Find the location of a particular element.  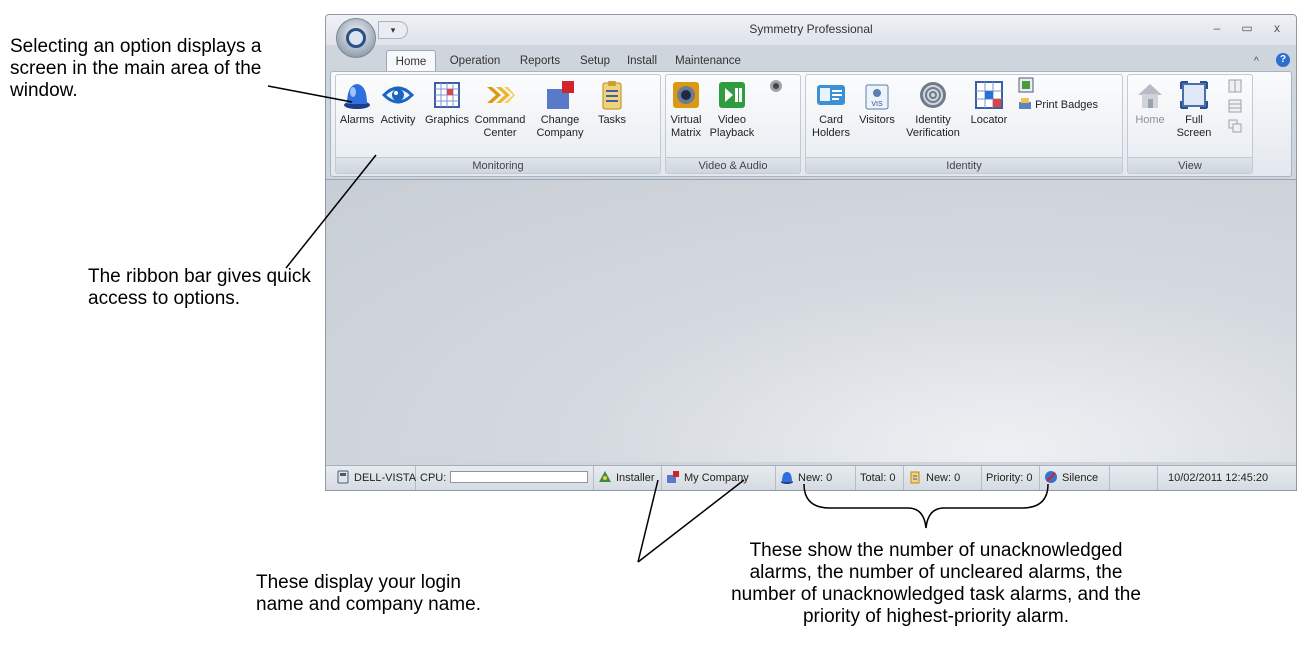

identity-verification-button: Identity Verification is located at coordinates (933, 109).